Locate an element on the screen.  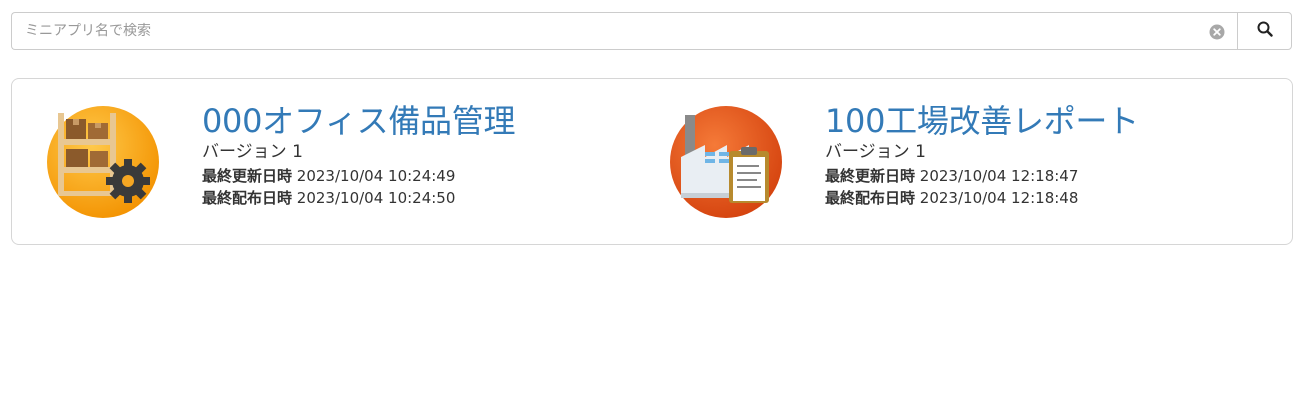
last-published: 最終配布日時 2023/10/04 12:18:48 is located at coordinates (982, 198).